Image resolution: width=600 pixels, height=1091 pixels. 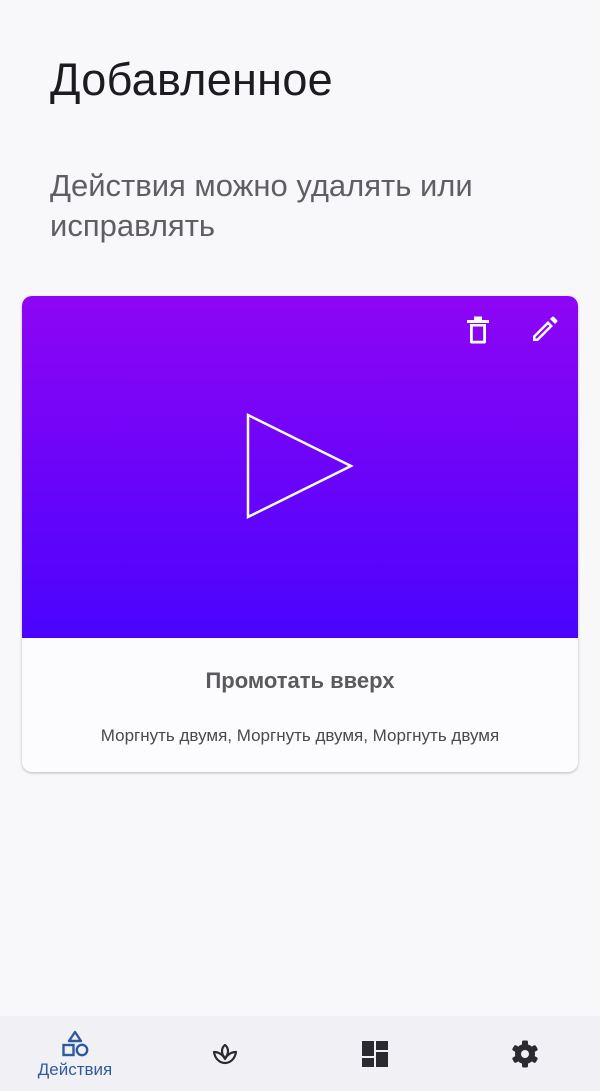 I want to click on gear-icon, so click(x=525, y=1053).